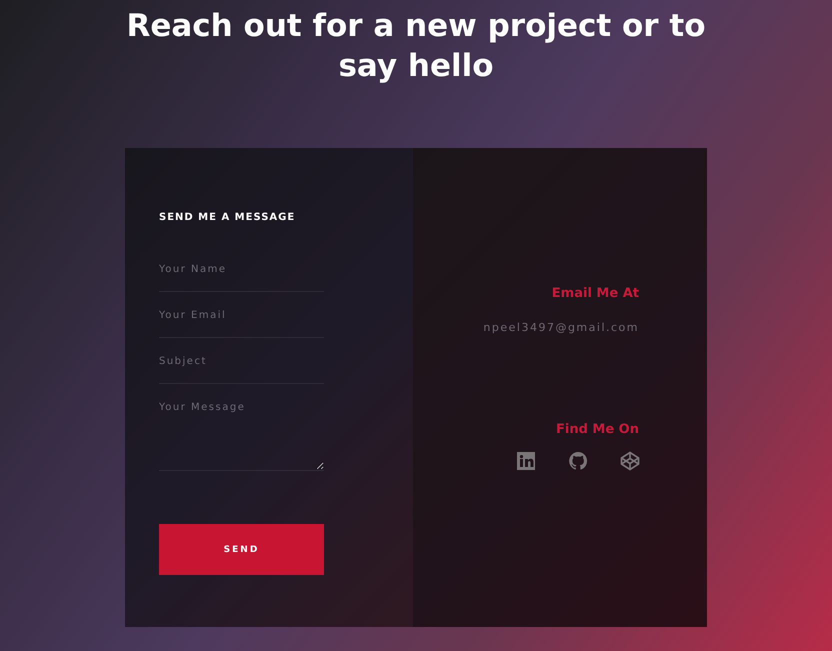  Describe the element at coordinates (241, 432) in the screenshot. I see `message-field: Your Message` at that location.